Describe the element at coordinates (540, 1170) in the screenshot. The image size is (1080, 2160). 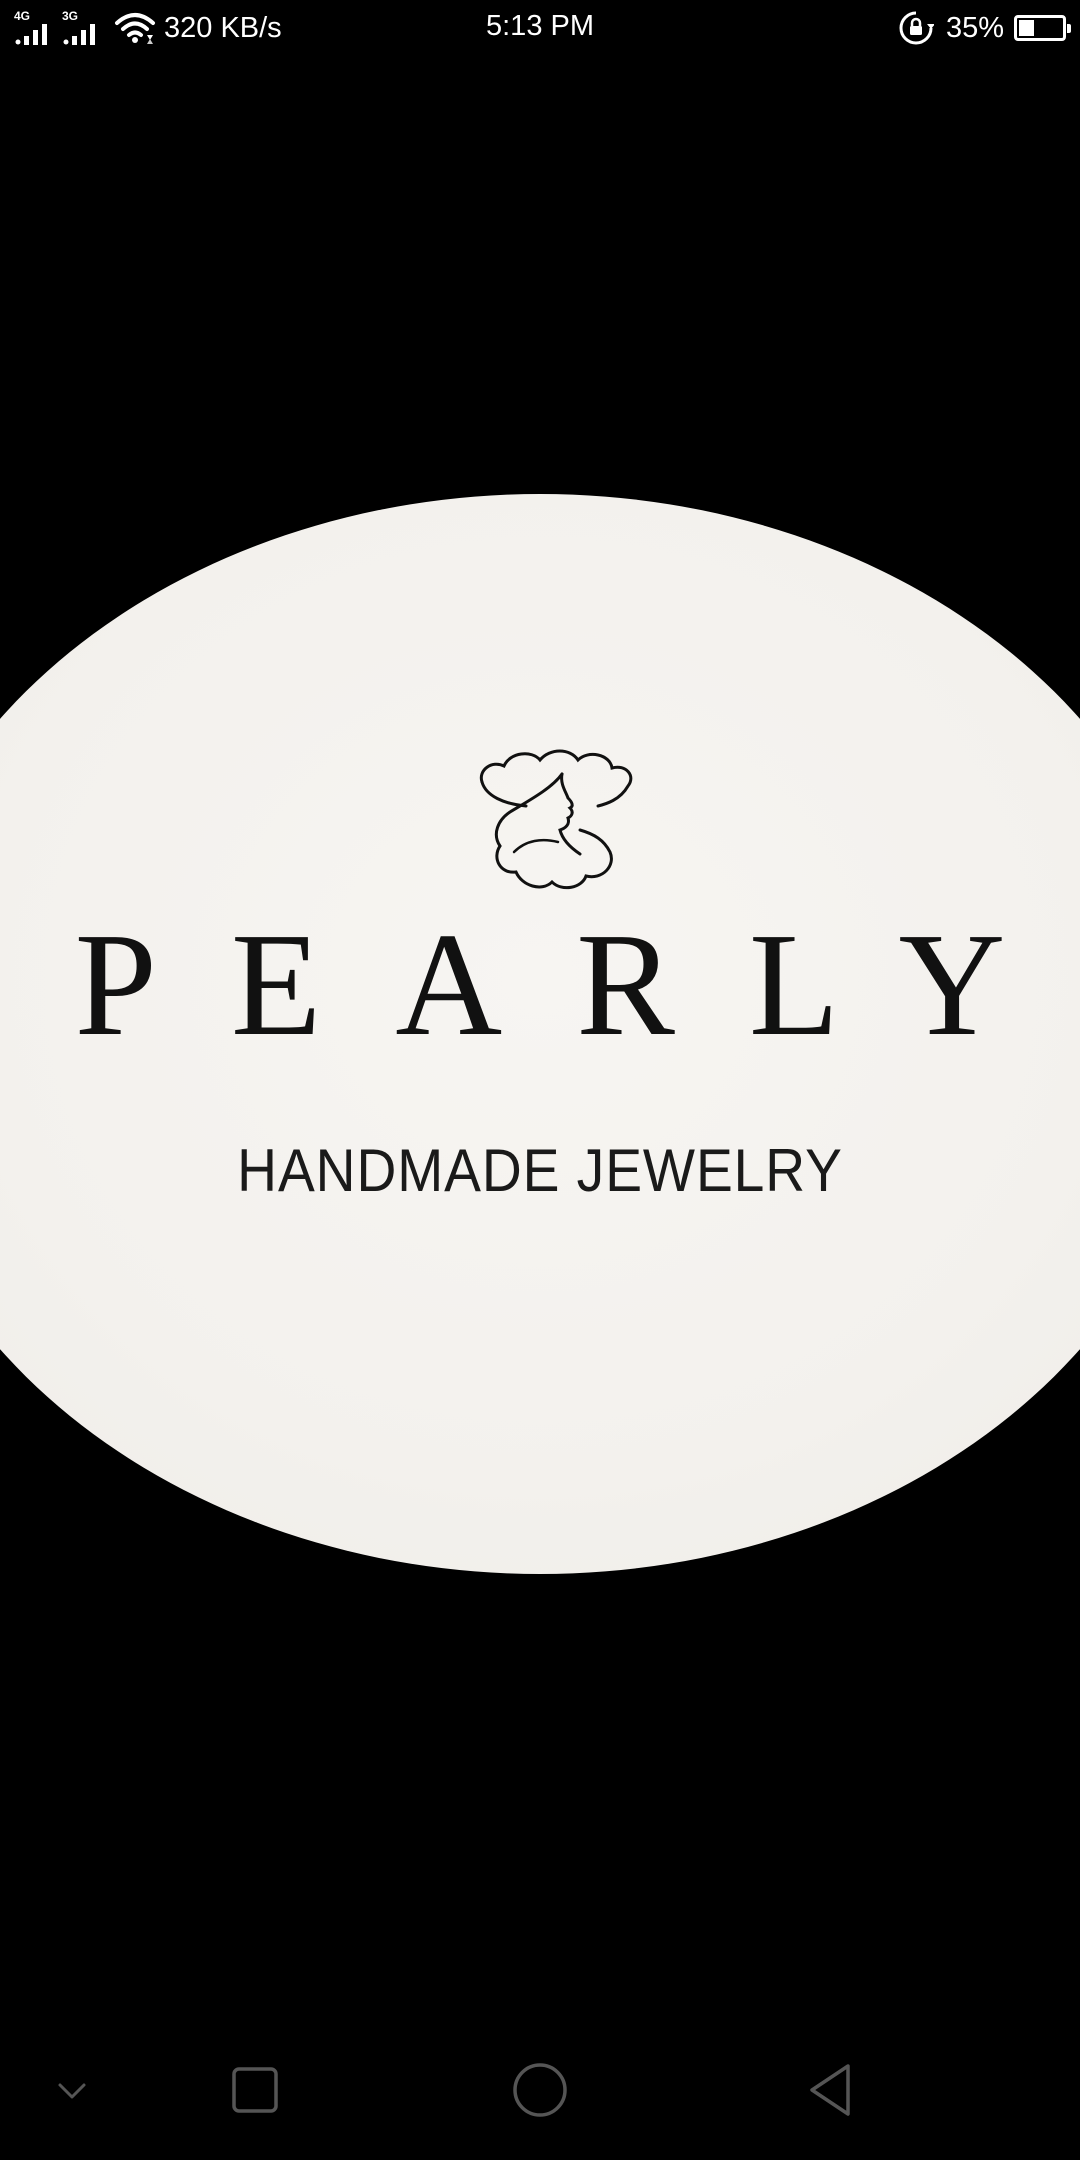
I see `brand-tagline: HANDMADE JEWELRY` at that location.